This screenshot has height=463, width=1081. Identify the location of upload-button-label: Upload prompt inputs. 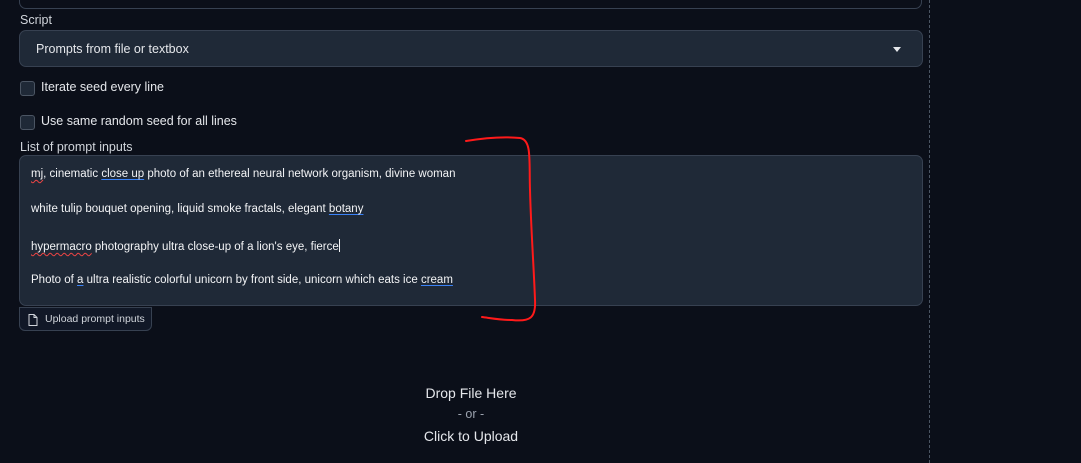
(95, 319).